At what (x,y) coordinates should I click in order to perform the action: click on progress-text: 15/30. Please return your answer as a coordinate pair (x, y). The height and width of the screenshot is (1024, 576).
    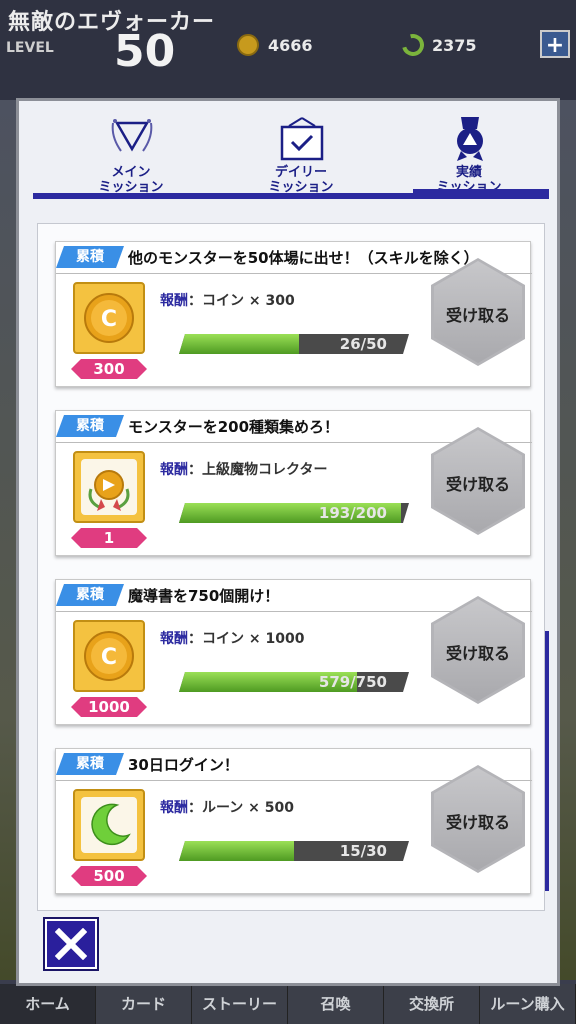
    Looking at the image, I should click on (363, 851).